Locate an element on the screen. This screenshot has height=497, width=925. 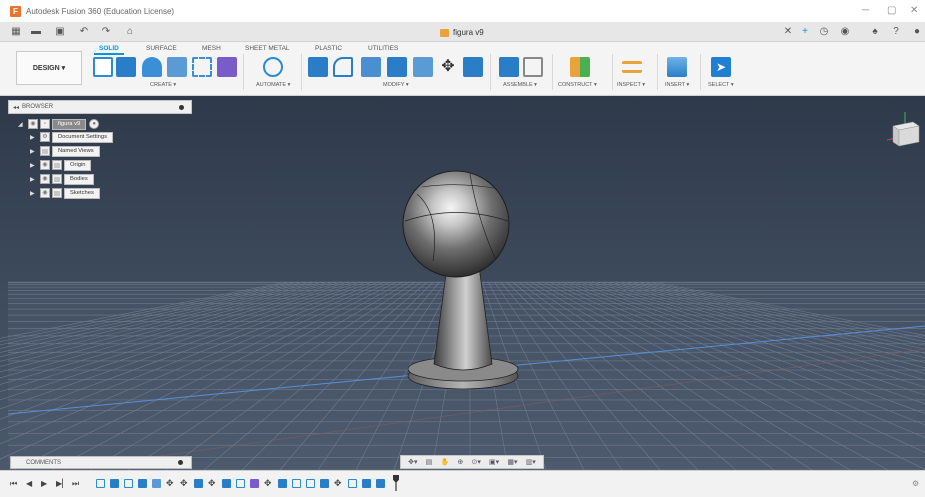
browser-item-named-views: ▶ Named Views is located at coordinates (65, 151).